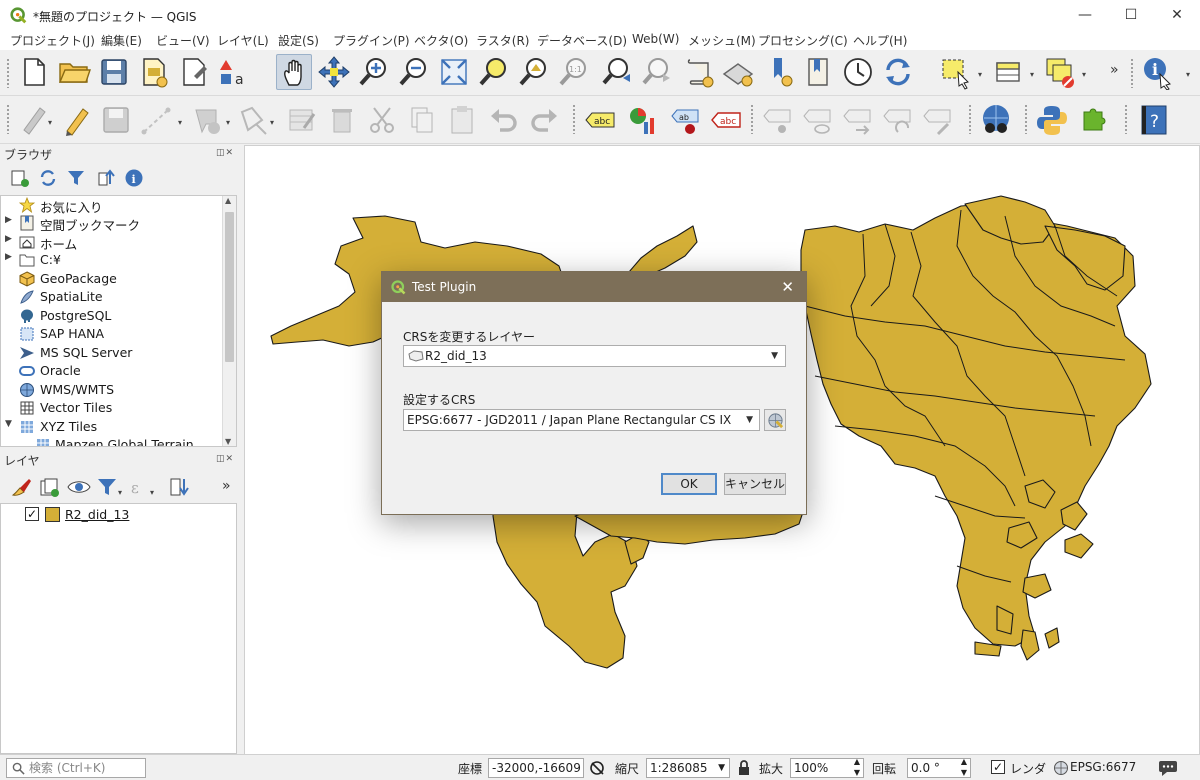 The image size is (1200, 780). What do you see at coordinates (342, 120) in the screenshot?
I see `delete-selected-icon` at bounding box center [342, 120].